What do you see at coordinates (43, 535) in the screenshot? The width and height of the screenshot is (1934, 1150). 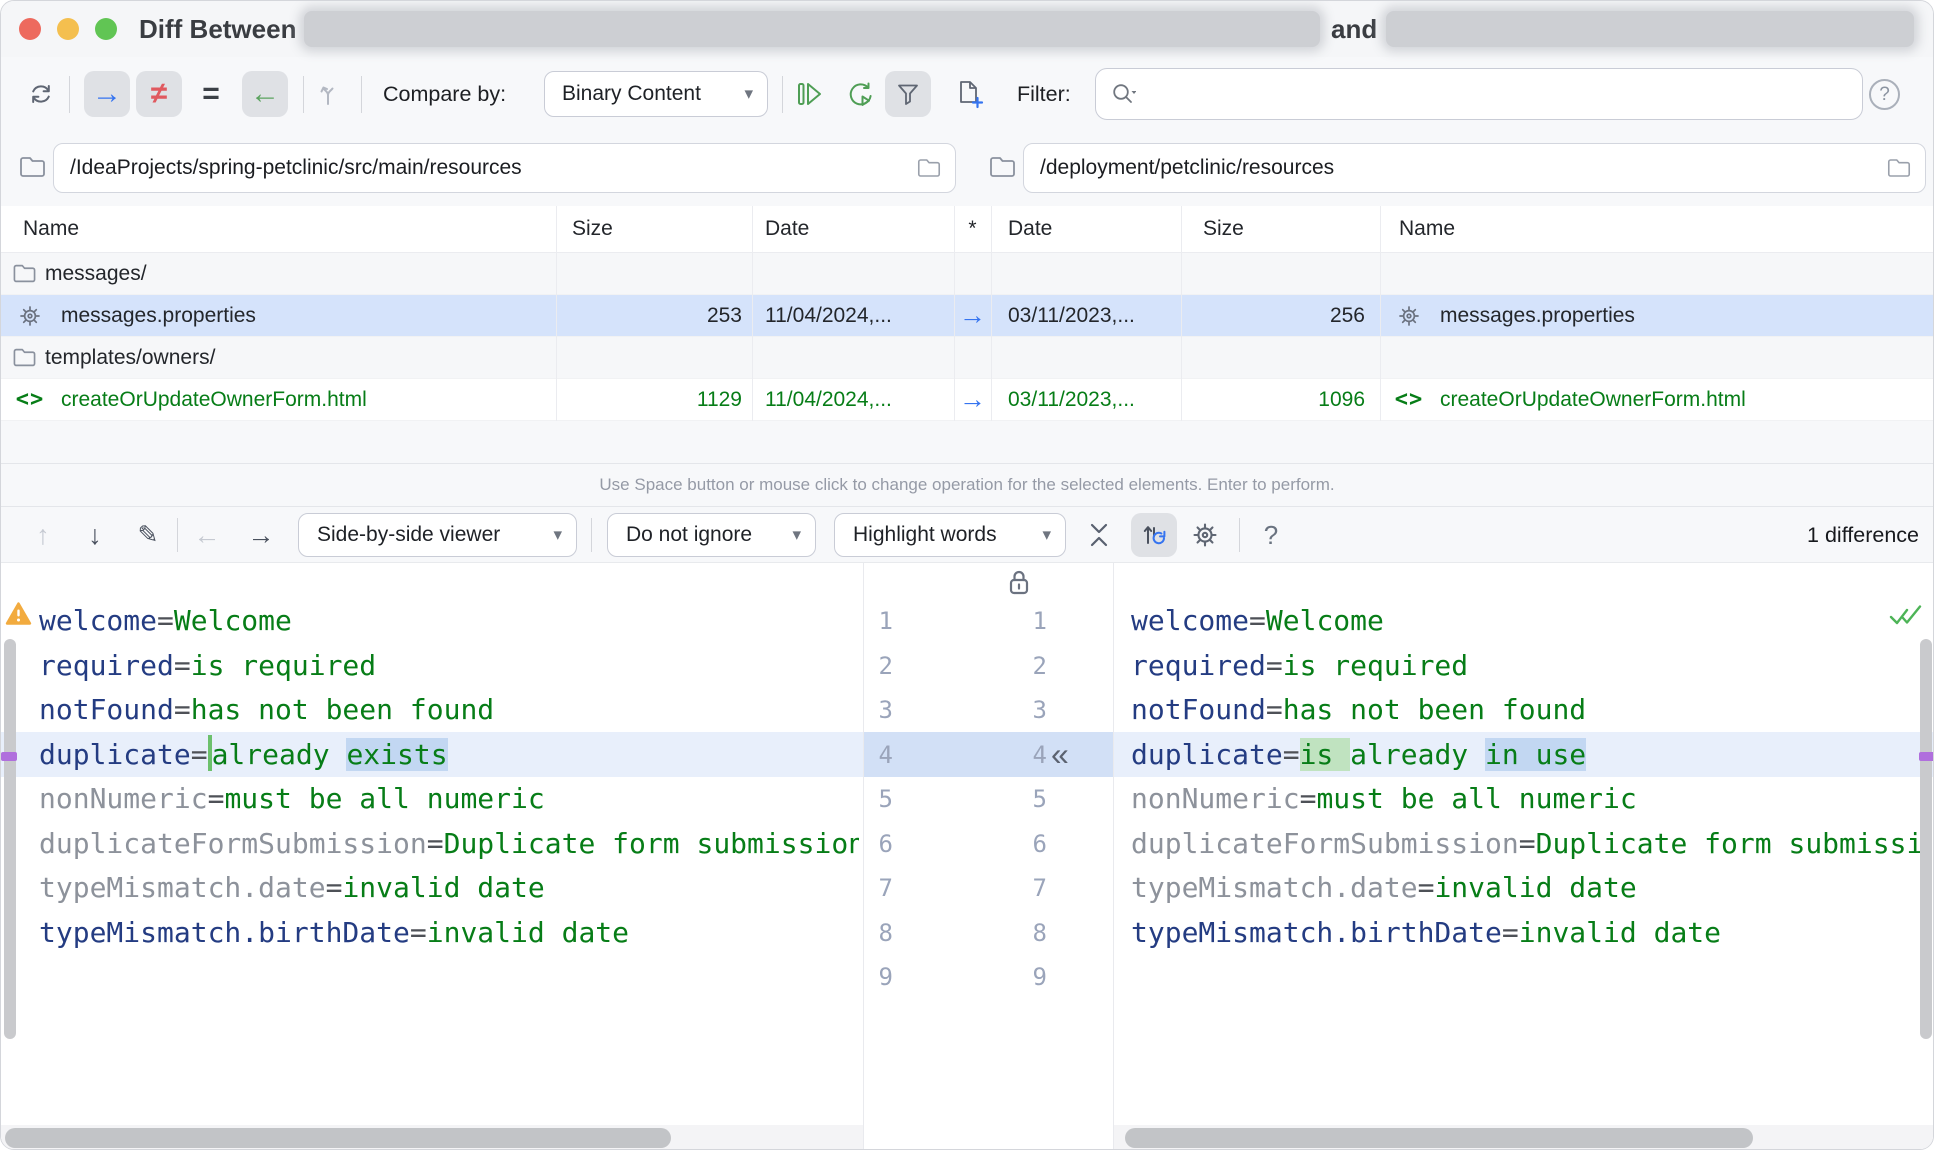 I see `previous-difference-button: ↑` at bounding box center [43, 535].